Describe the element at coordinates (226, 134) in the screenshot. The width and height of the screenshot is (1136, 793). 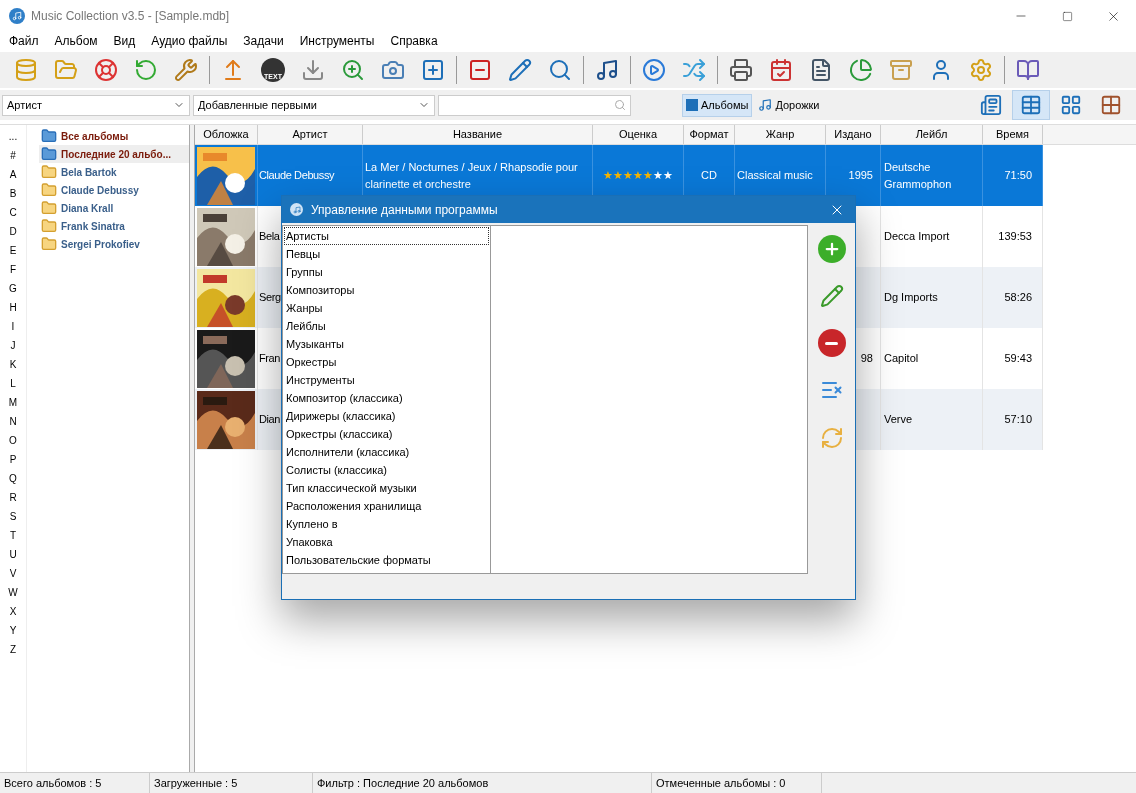
I see `column-header: Обложка` at that location.